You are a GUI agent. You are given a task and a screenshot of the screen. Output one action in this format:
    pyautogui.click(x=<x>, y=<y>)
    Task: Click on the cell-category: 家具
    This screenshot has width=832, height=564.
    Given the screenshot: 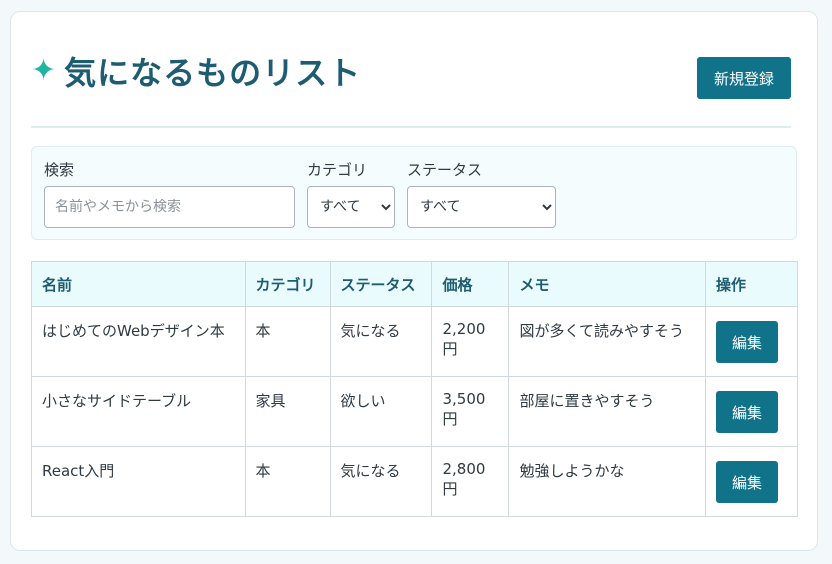 What is the action you would take?
    pyautogui.click(x=287, y=411)
    